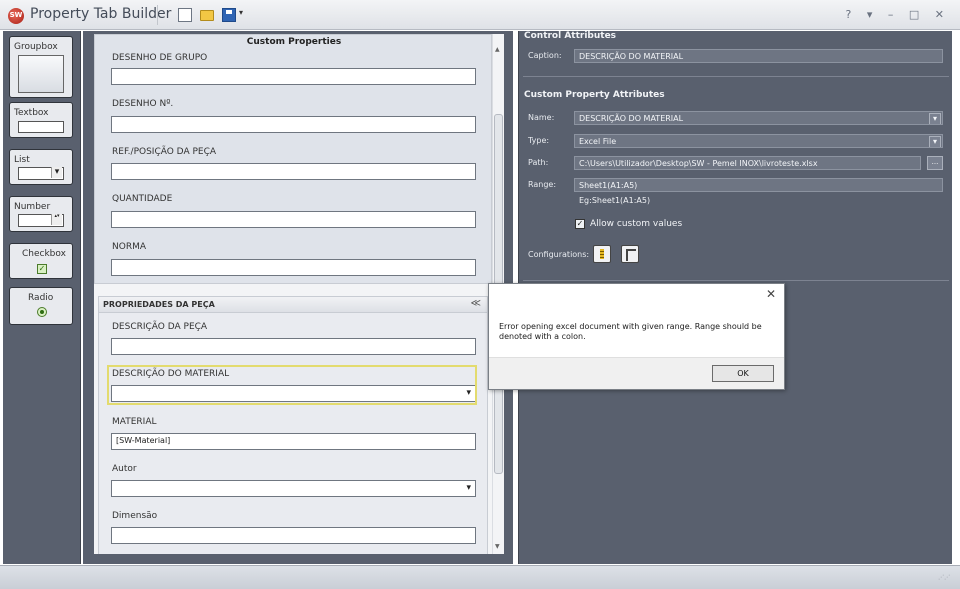 Image resolution: width=960 pixels, height=589 pixels. Describe the element at coordinates (41, 120) in the screenshot. I see `toolbox-textbox: Textbox` at that location.